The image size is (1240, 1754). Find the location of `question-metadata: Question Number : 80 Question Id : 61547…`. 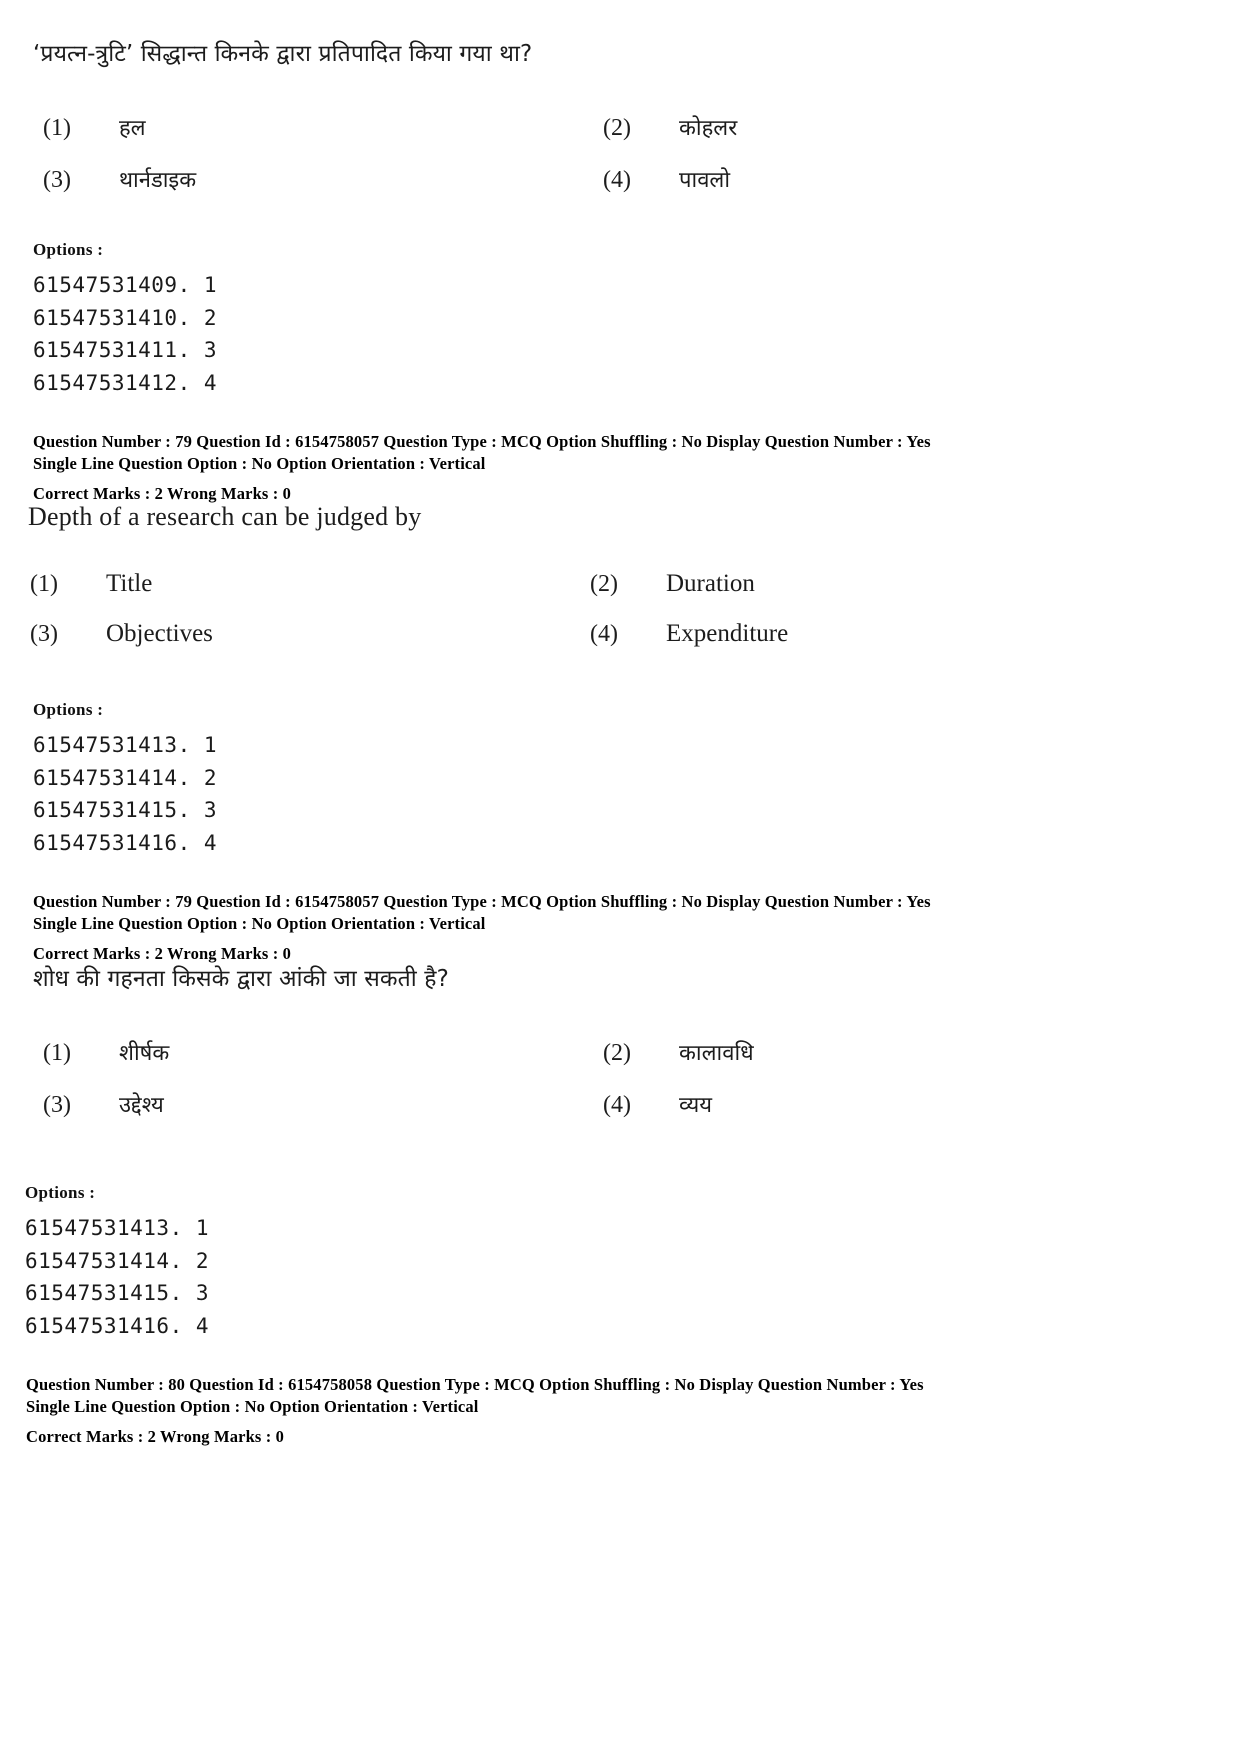

question-metadata: Question Number : 80 Question Id : 61547… is located at coordinates (614, 1411).